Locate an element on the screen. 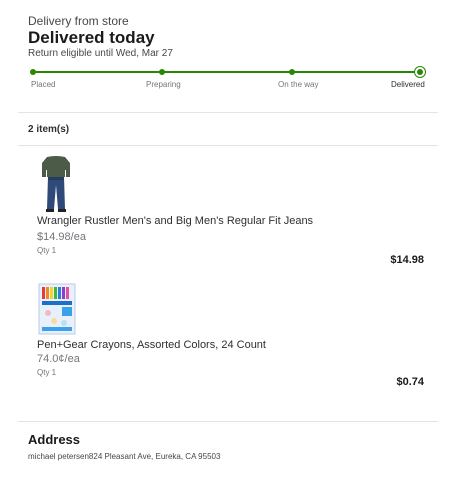 This screenshot has height=500, width=466. item-unit-price: $14.98/ea is located at coordinates (61, 237).